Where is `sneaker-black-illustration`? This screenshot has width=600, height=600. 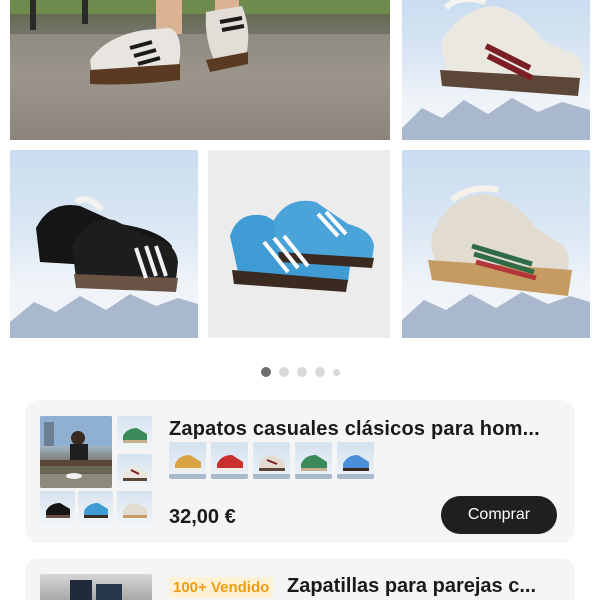
sneaker-black-illustration is located at coordinates (104, 267).